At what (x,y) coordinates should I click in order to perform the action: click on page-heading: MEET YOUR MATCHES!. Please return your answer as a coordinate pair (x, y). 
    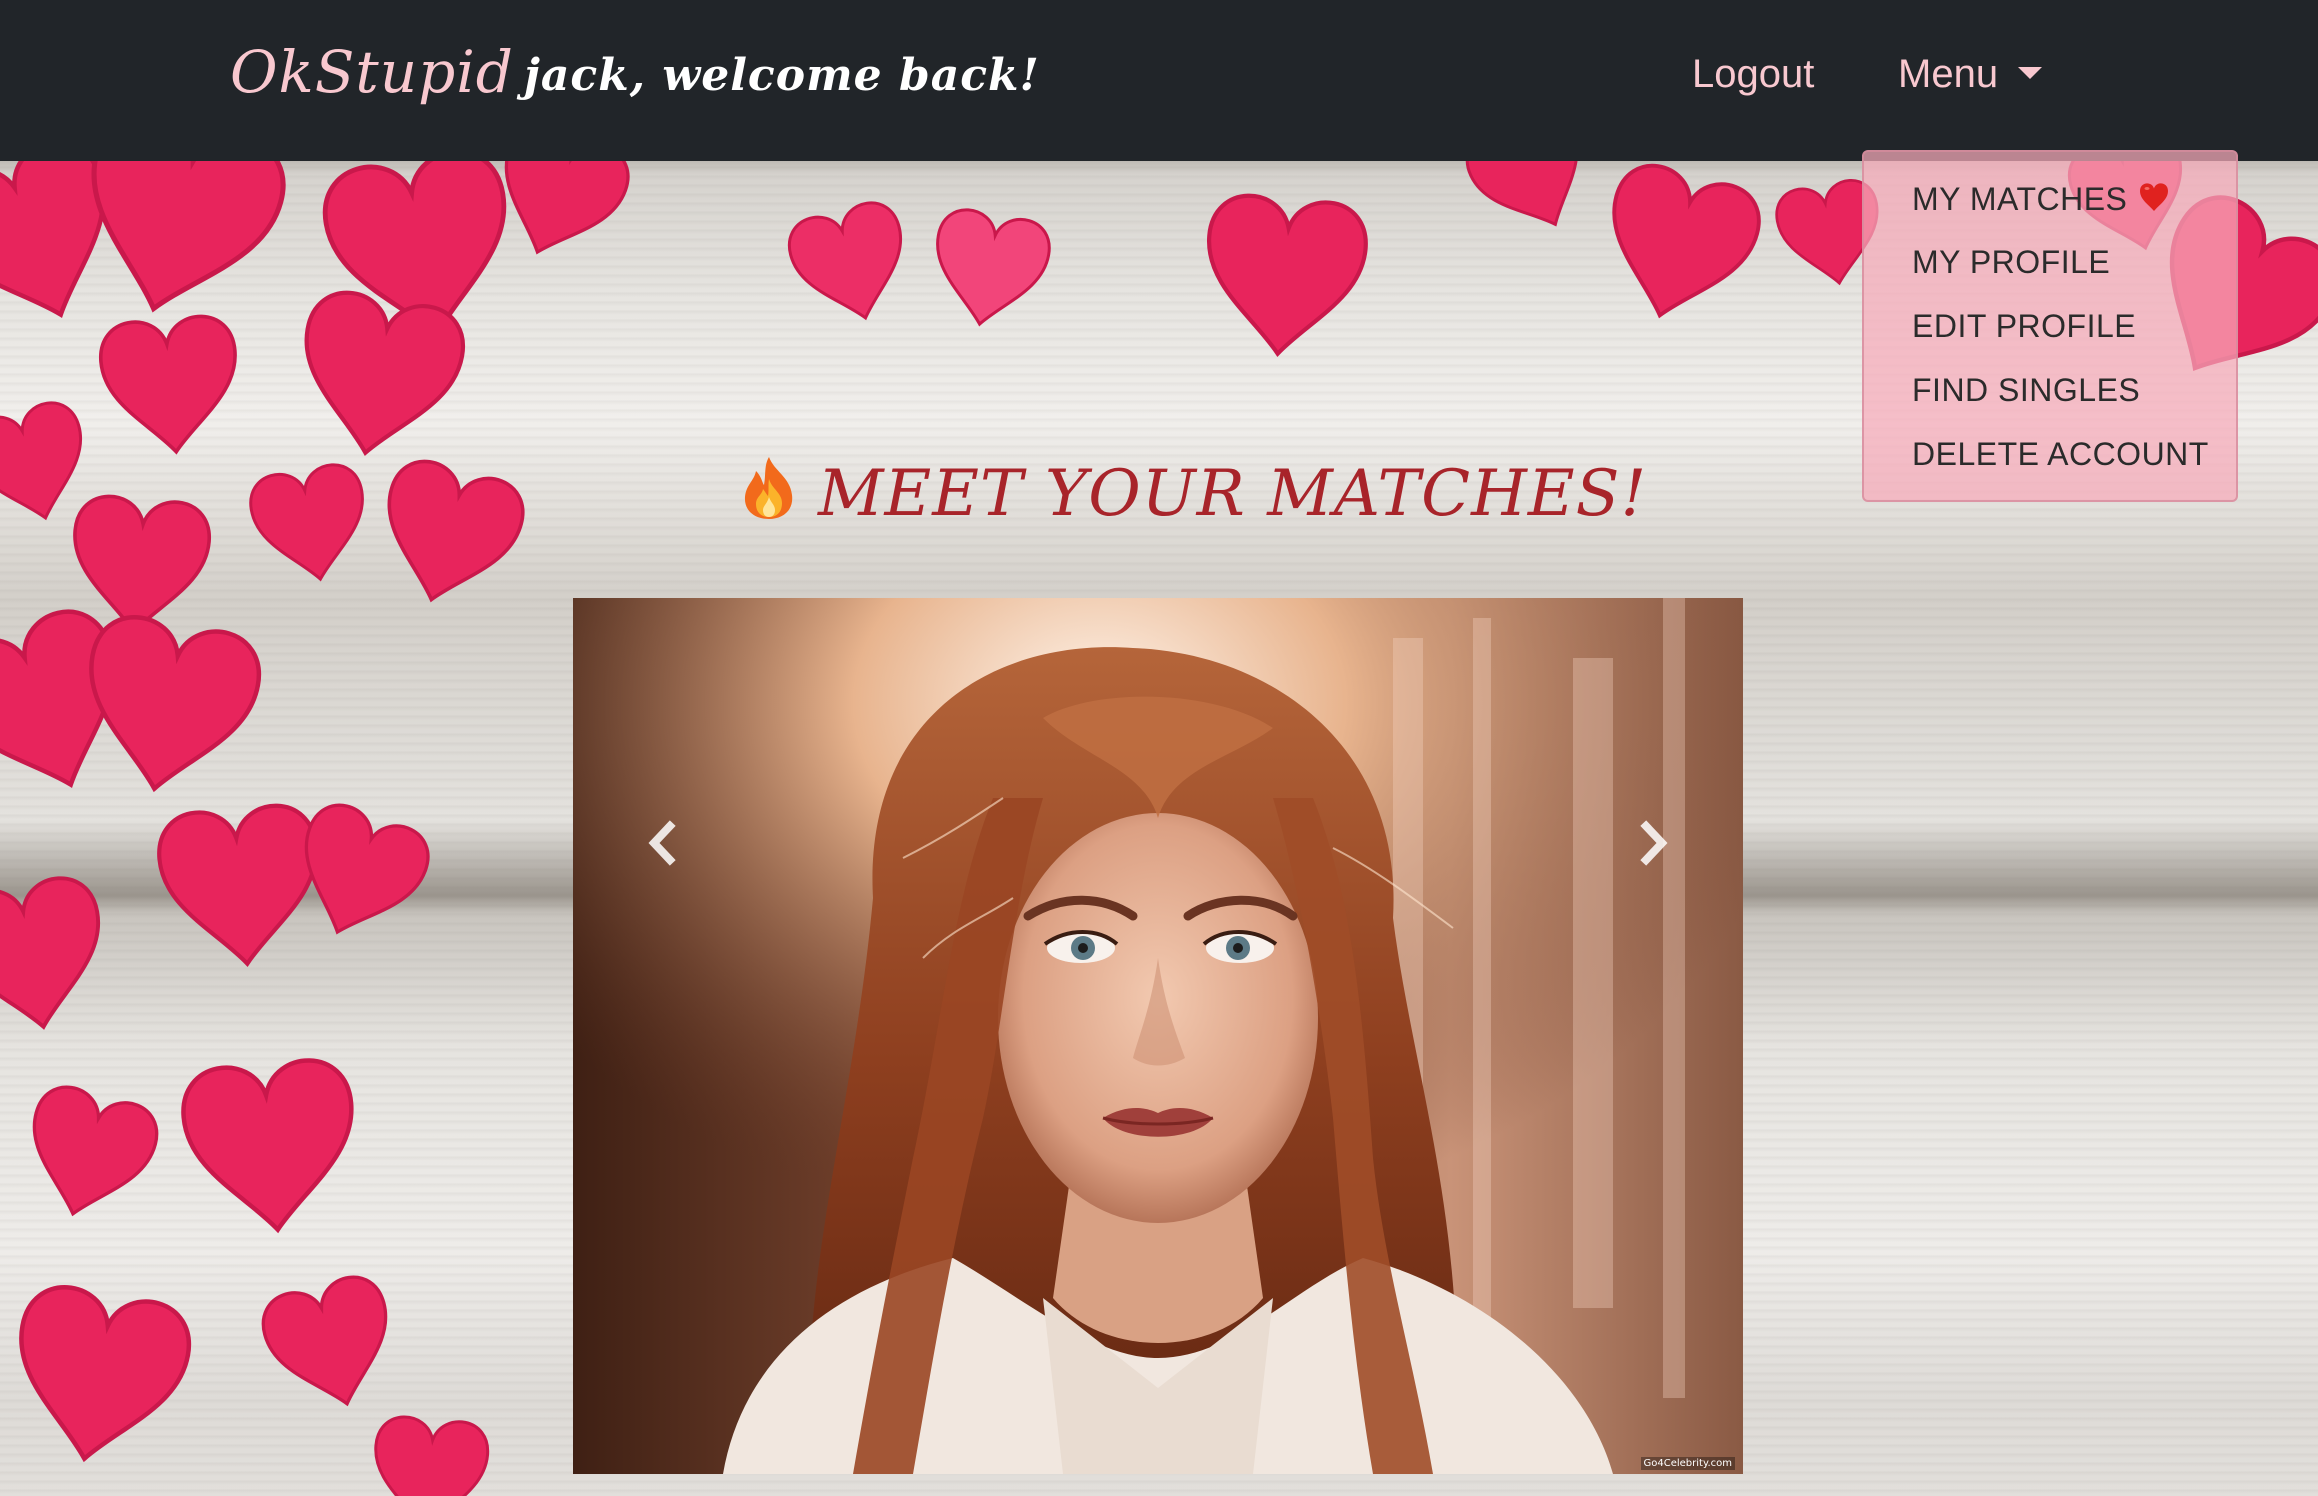
    Looking at the image, I should click on (1192, 495).